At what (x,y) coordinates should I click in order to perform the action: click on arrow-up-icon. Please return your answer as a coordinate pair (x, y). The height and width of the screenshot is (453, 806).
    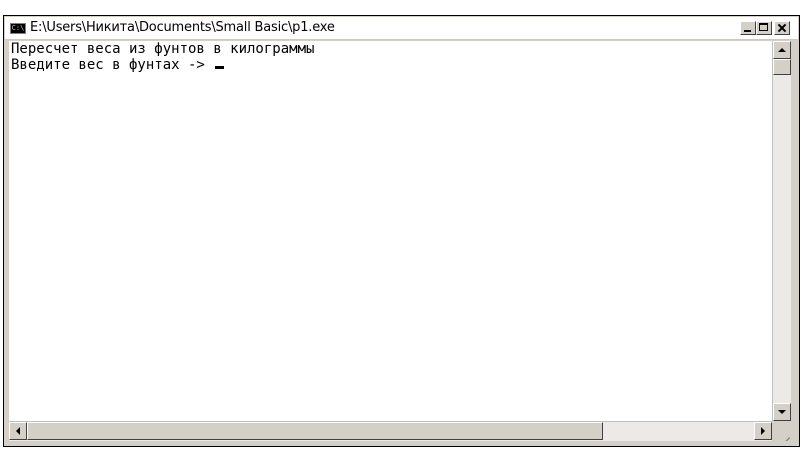
    Looking at the image, I should click on (782, 50).